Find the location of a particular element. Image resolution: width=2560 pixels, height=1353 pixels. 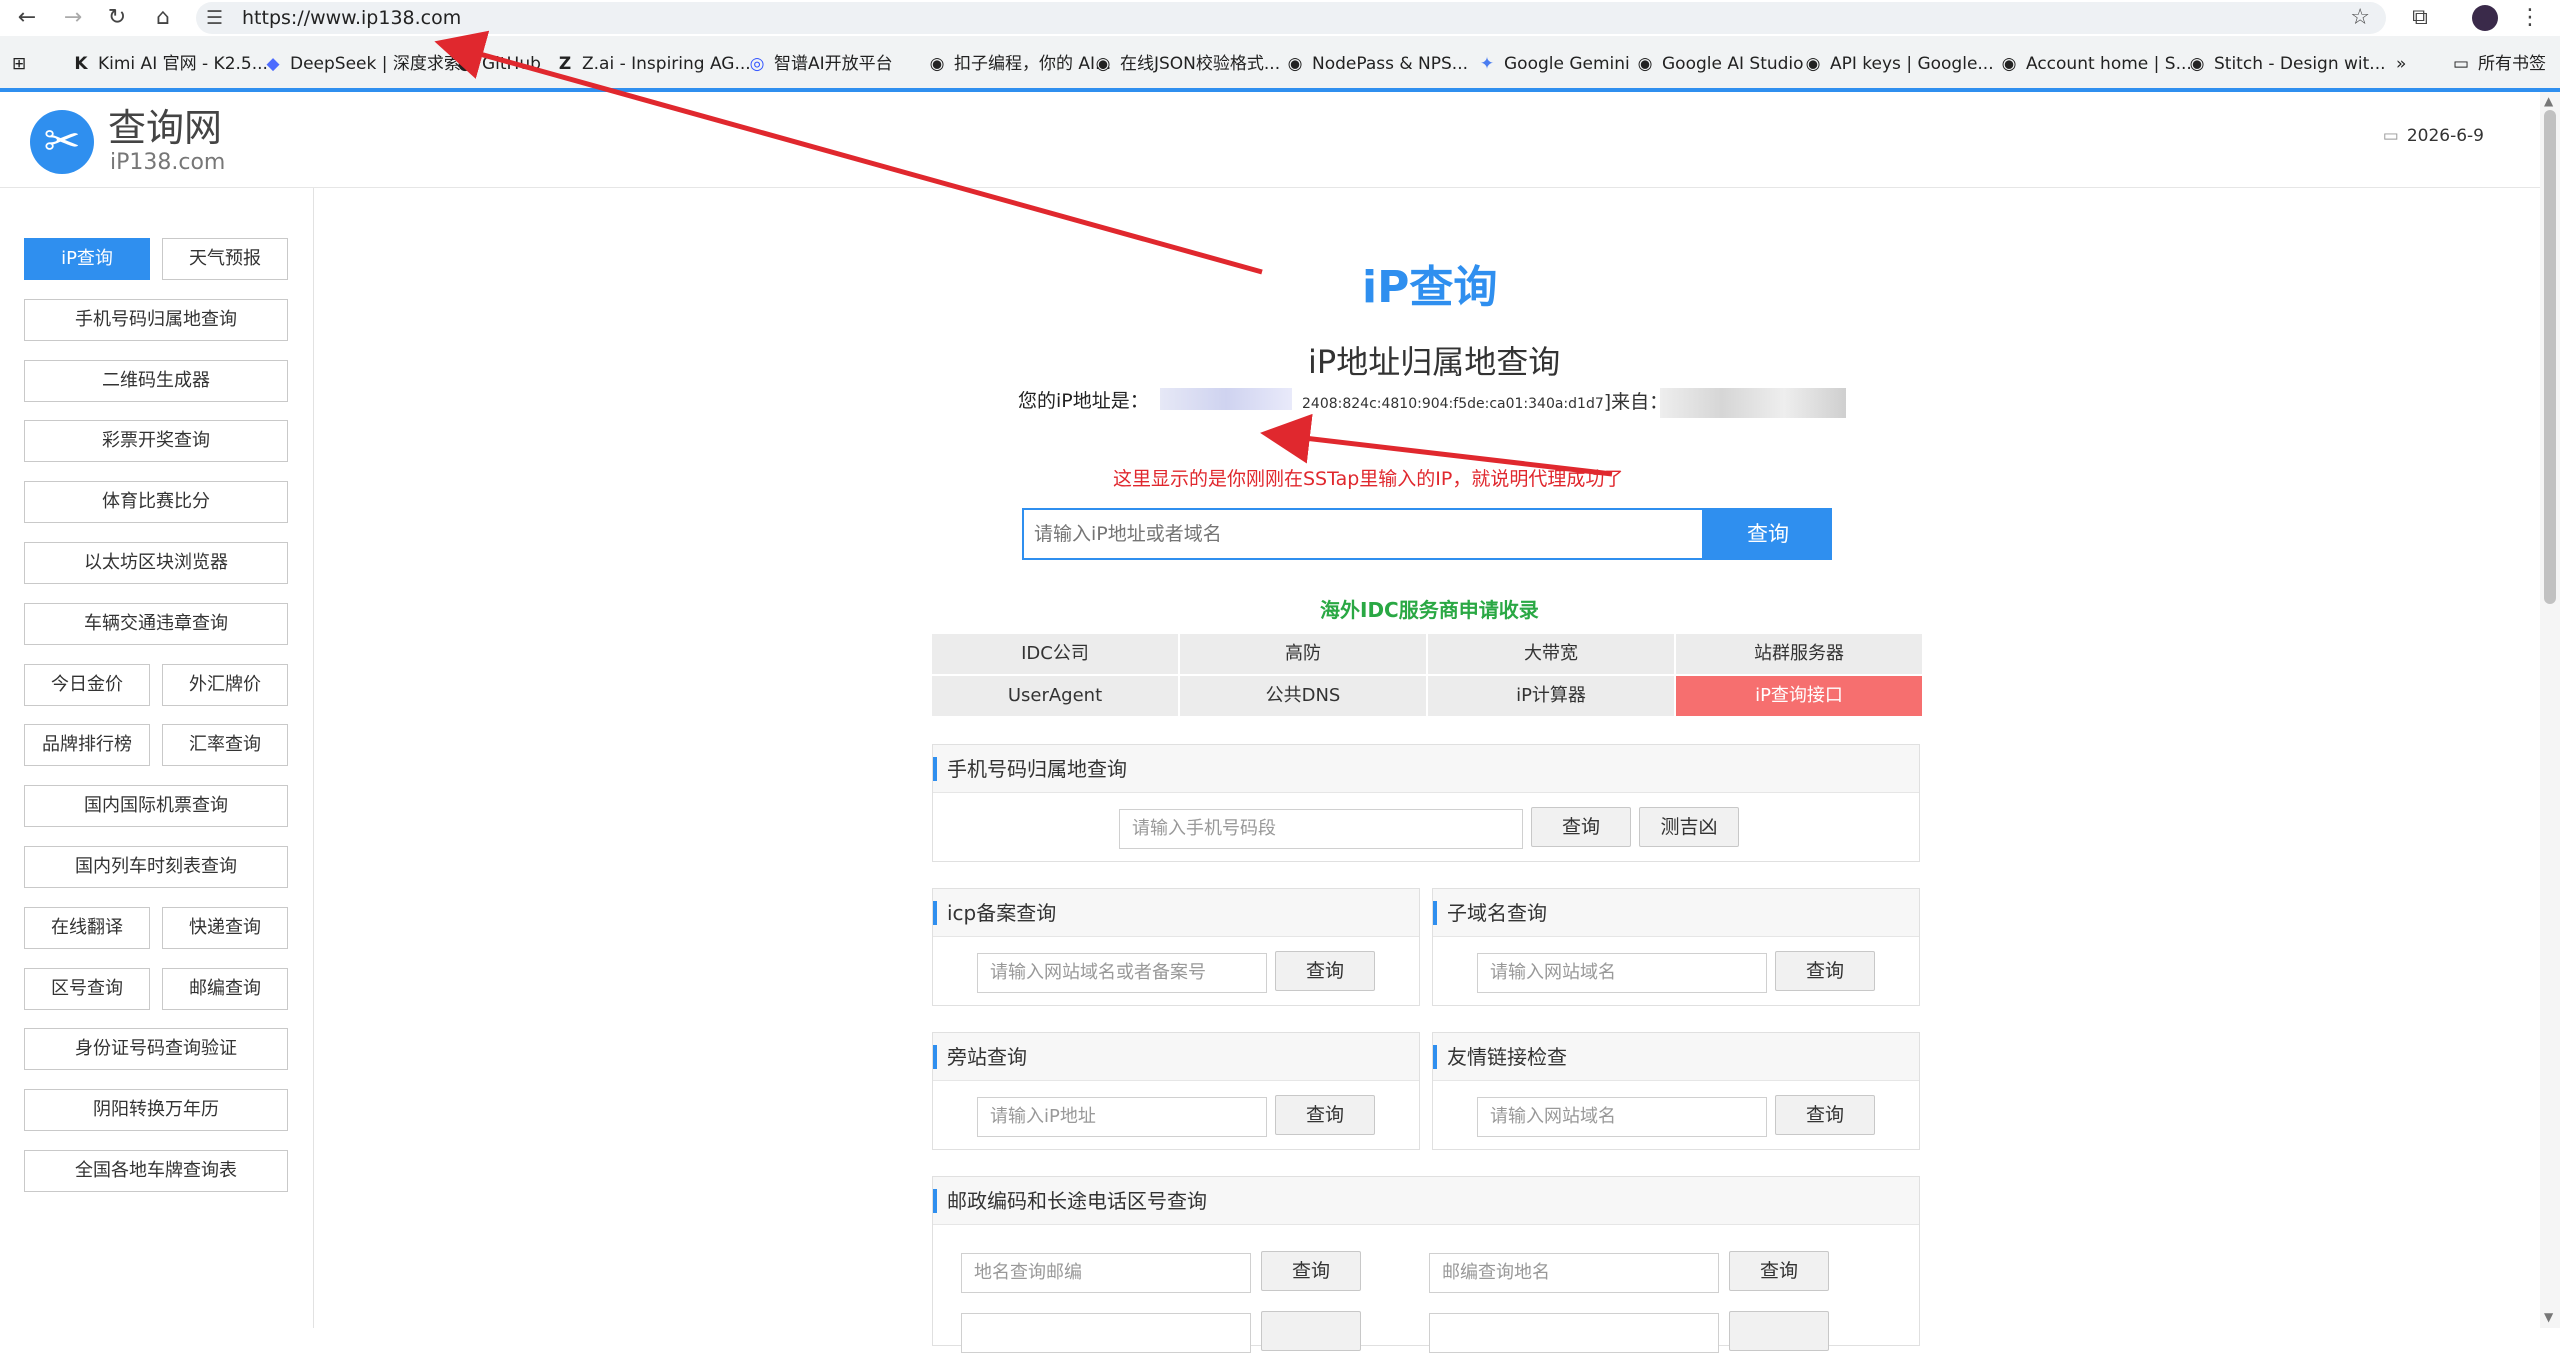

sidebar-item: 品牌排行榜 is located at coordinates (87, 745).